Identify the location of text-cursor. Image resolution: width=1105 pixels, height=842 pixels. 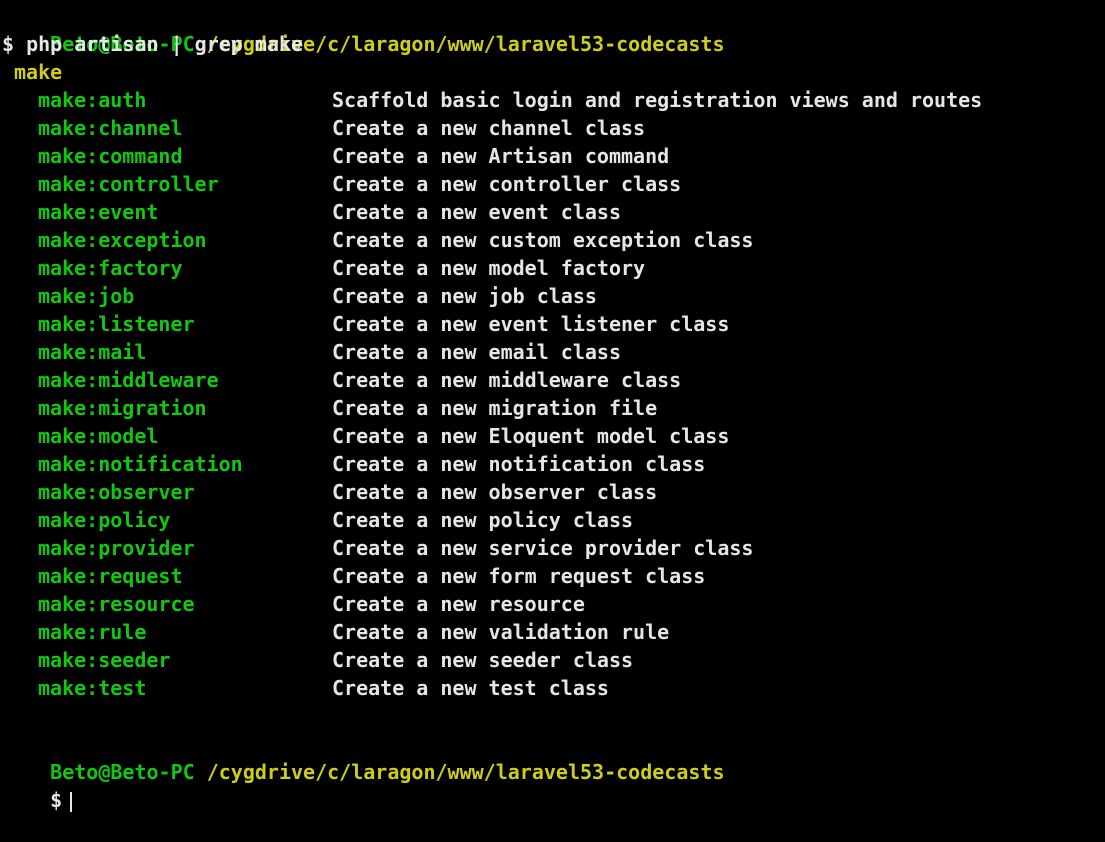
(71, 801).